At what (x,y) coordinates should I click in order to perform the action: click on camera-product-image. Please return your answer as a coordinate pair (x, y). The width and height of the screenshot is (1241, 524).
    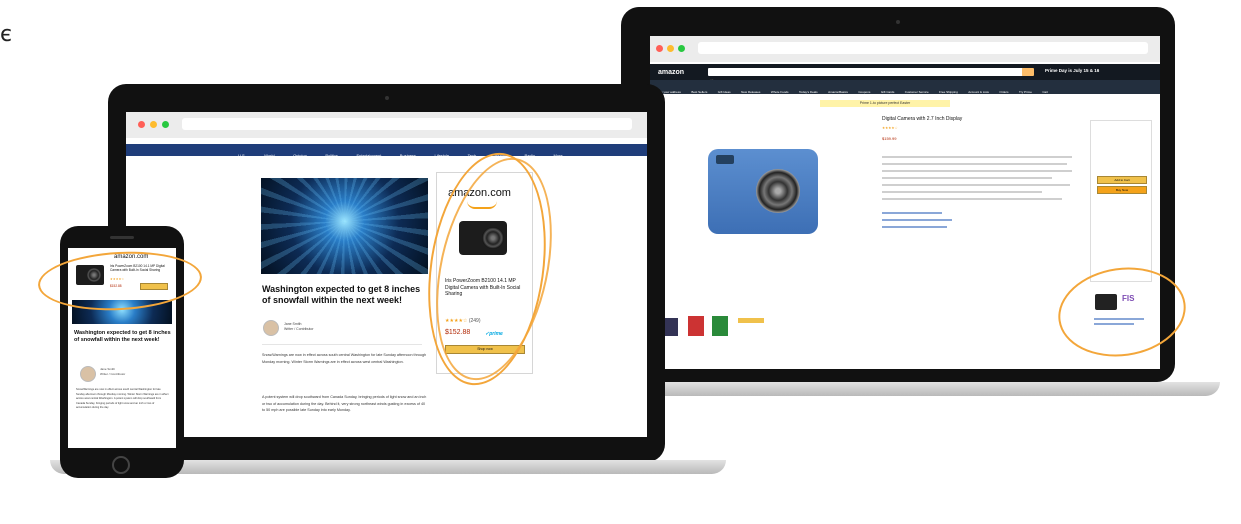
    Looking at the image, I should click on (763, 191).